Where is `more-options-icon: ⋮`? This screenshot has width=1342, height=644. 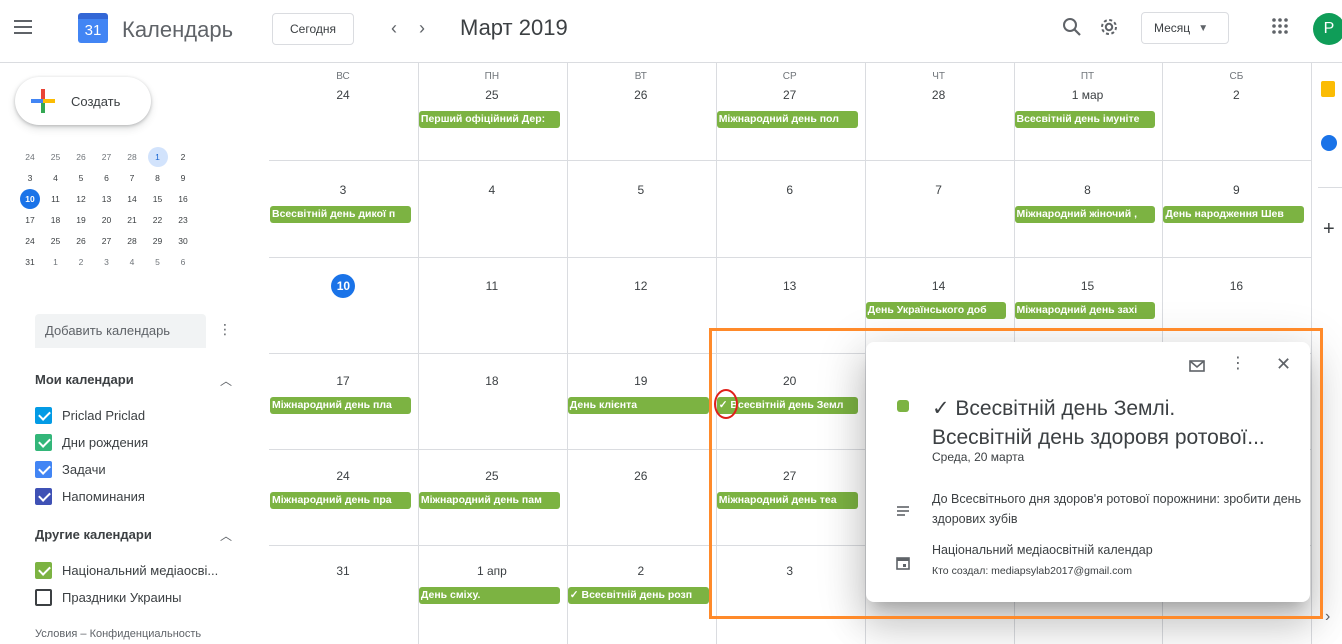 more-options-icon: ⋮ is located at coordinates (225, 331).